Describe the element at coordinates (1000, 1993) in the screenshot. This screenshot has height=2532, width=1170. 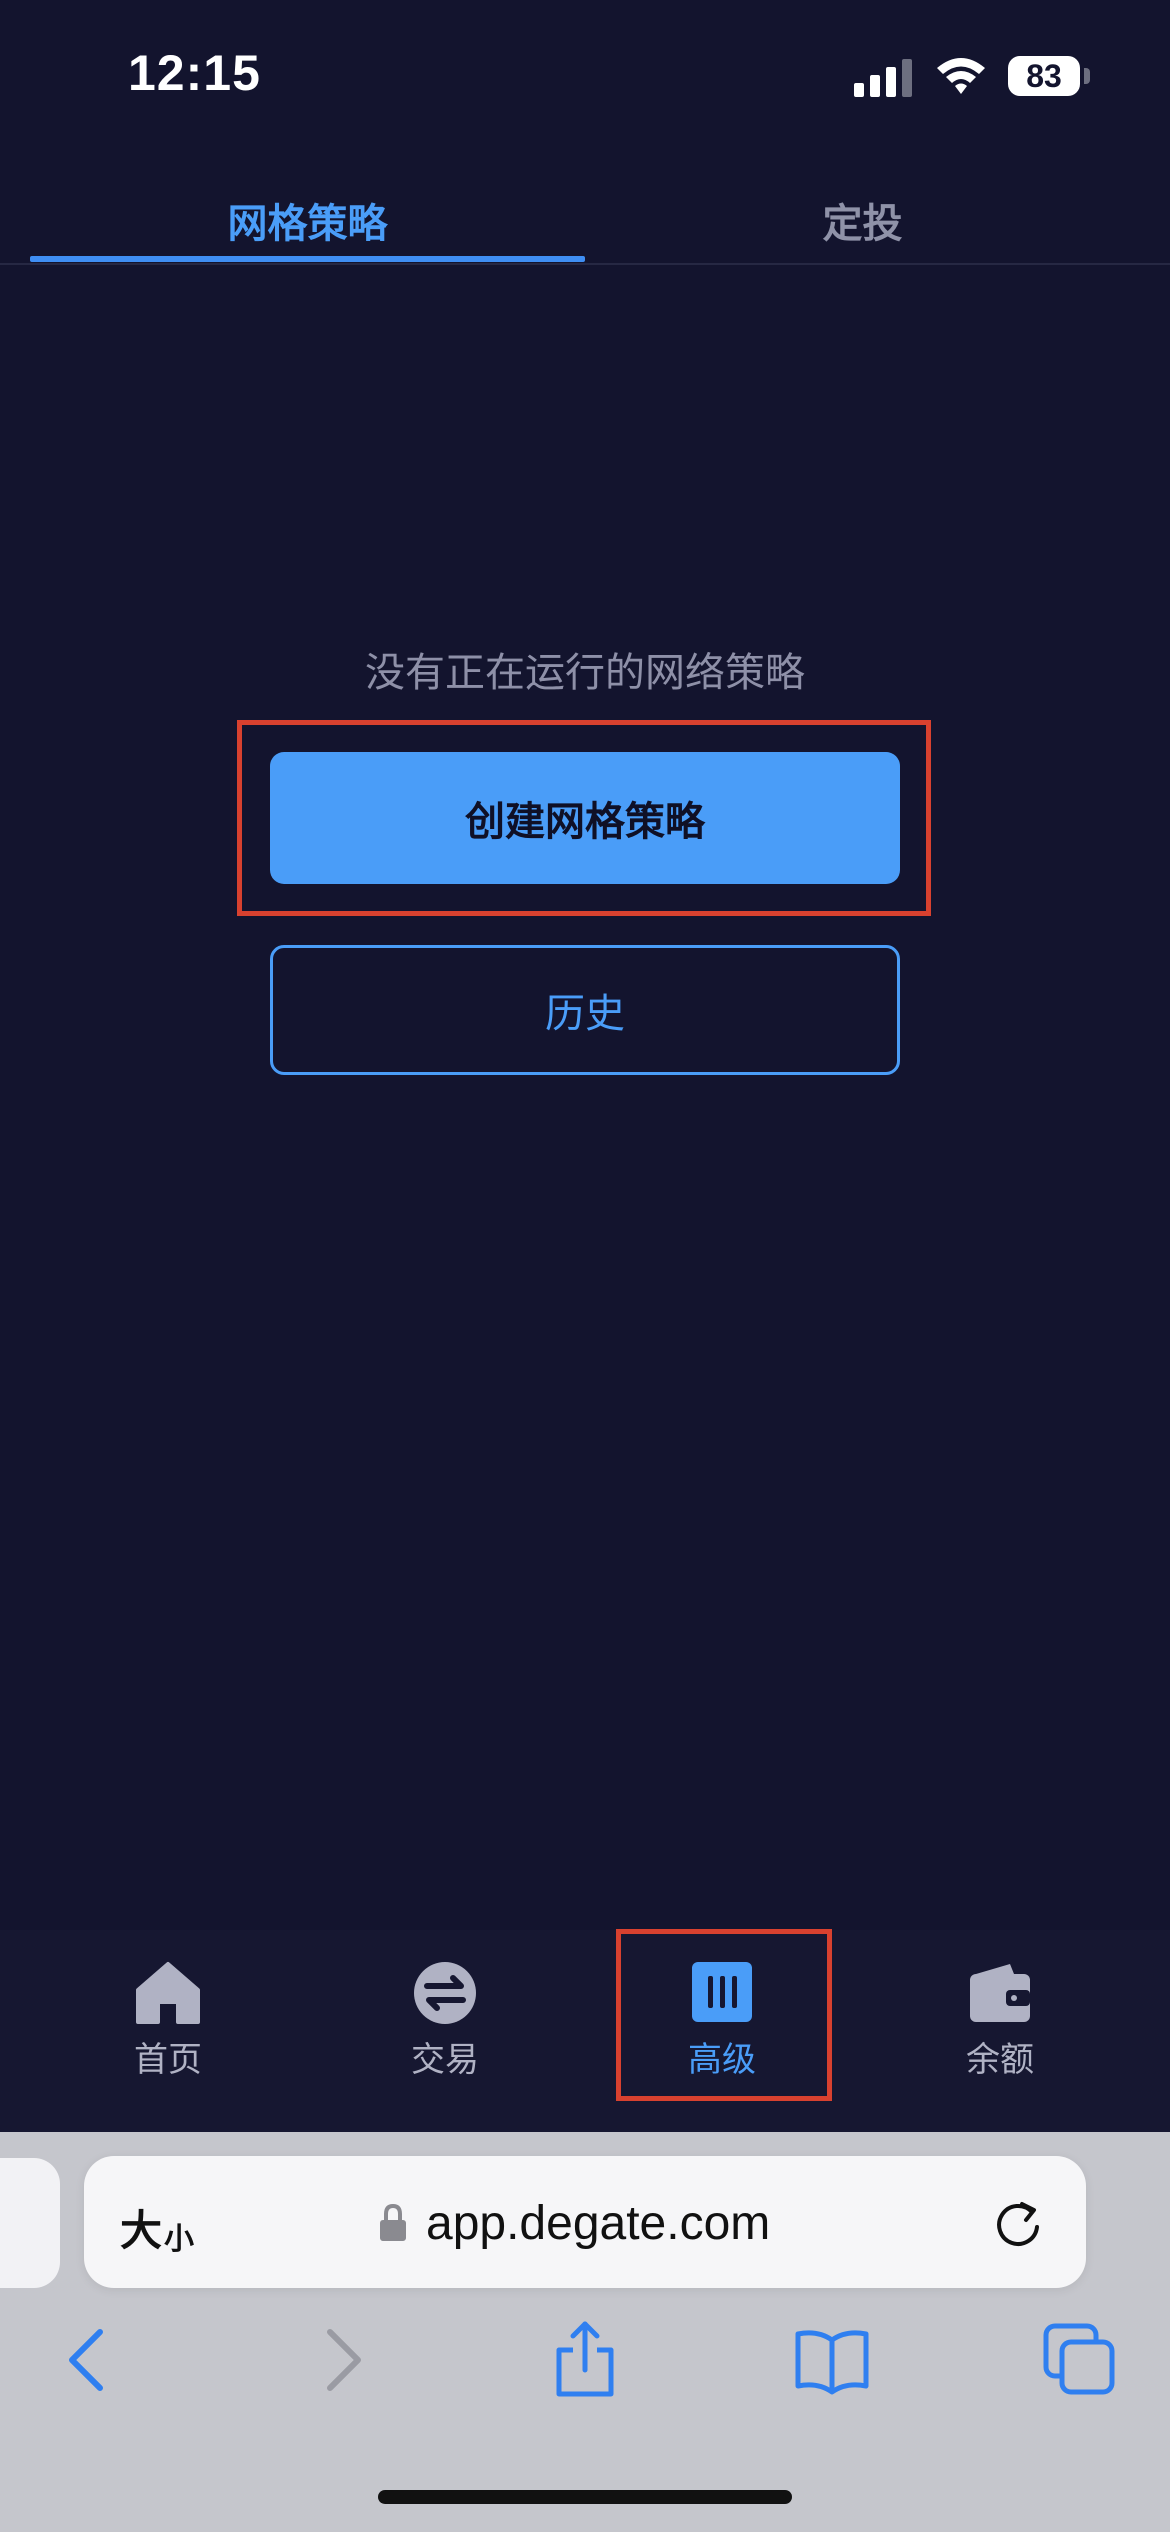
I see `wallet-icon` at that location.